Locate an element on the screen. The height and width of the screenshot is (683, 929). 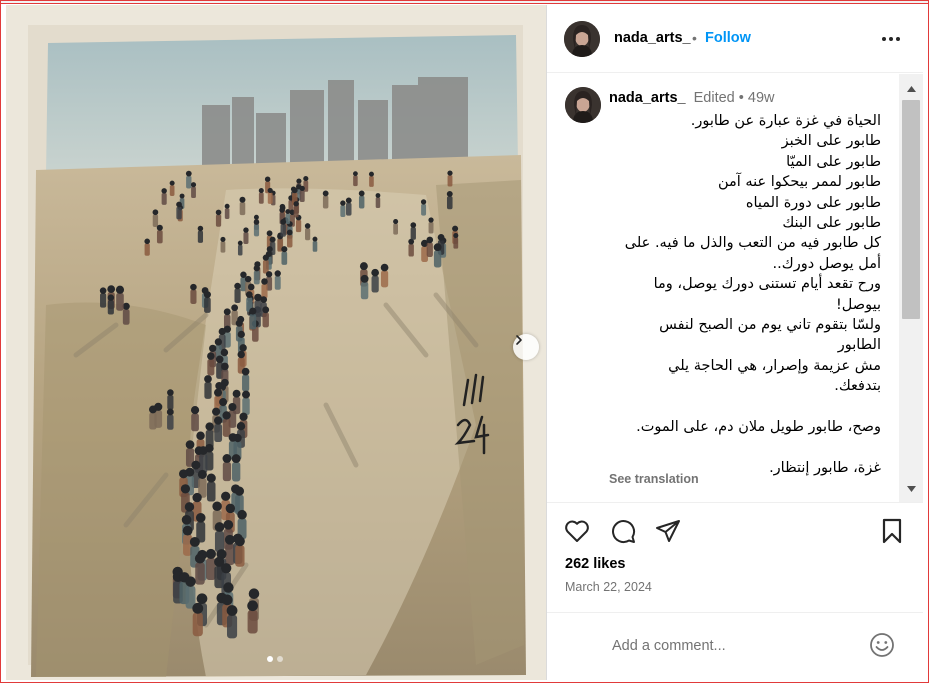
emoji-icon is located at coordinates (882, 645).